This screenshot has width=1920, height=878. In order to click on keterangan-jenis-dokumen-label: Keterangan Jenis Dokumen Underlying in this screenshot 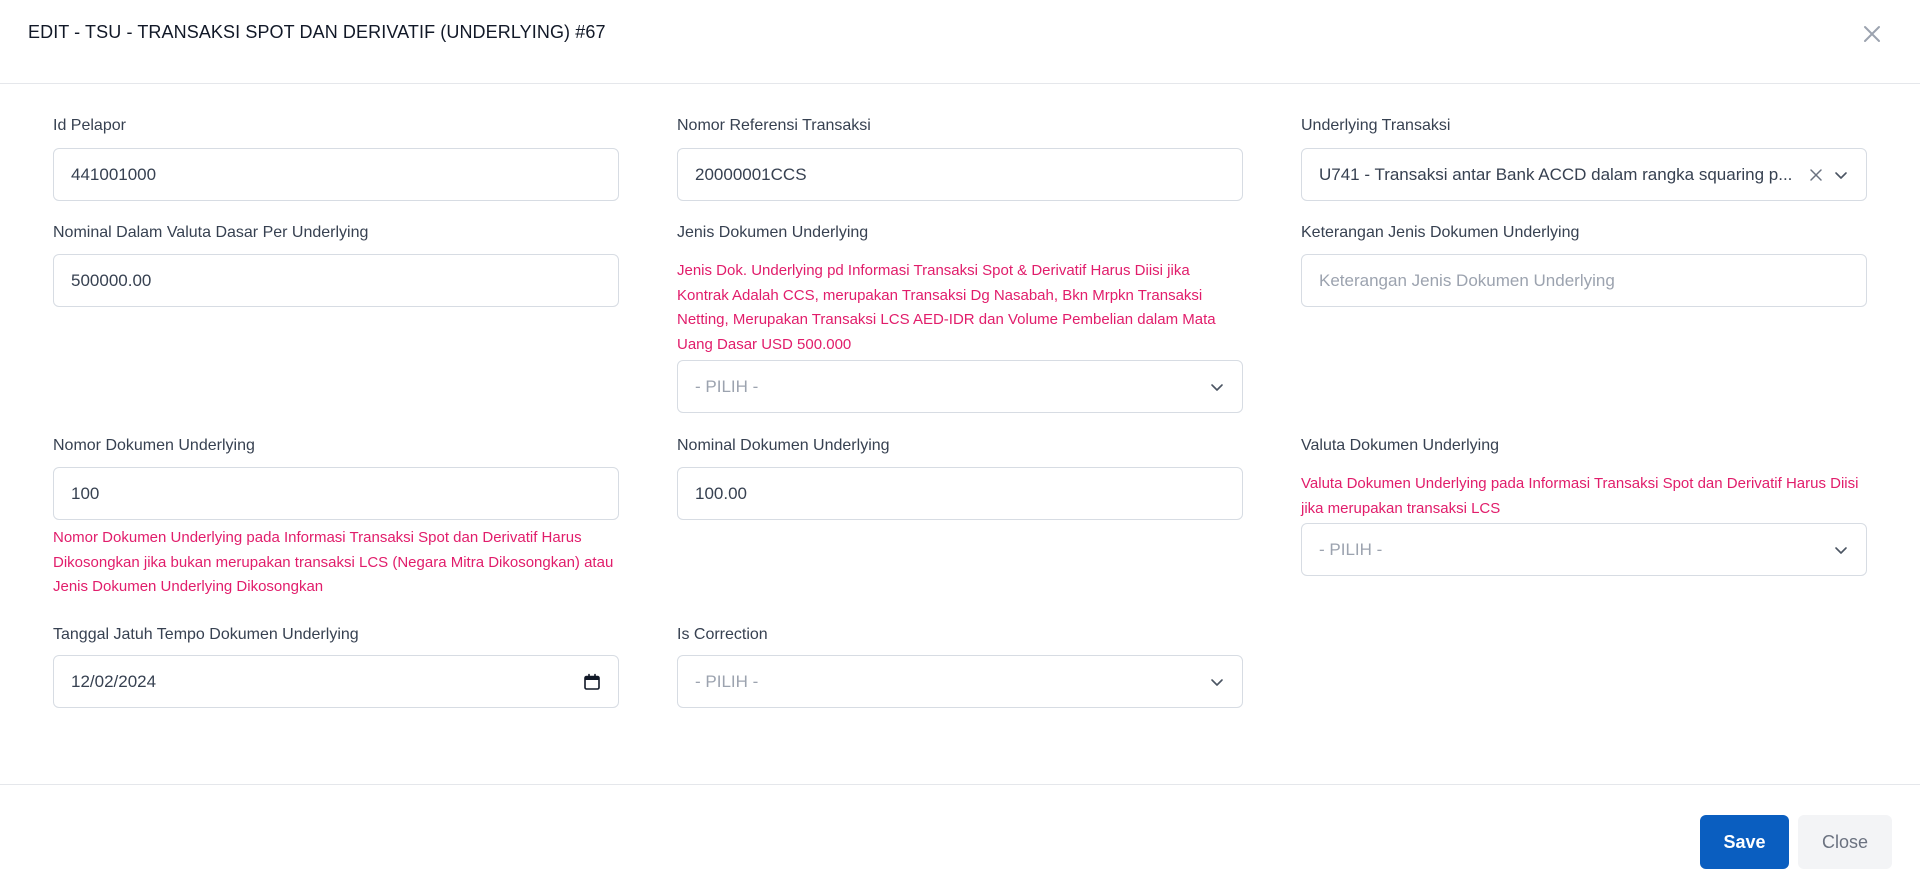, I will do `click(1440, 232)`.